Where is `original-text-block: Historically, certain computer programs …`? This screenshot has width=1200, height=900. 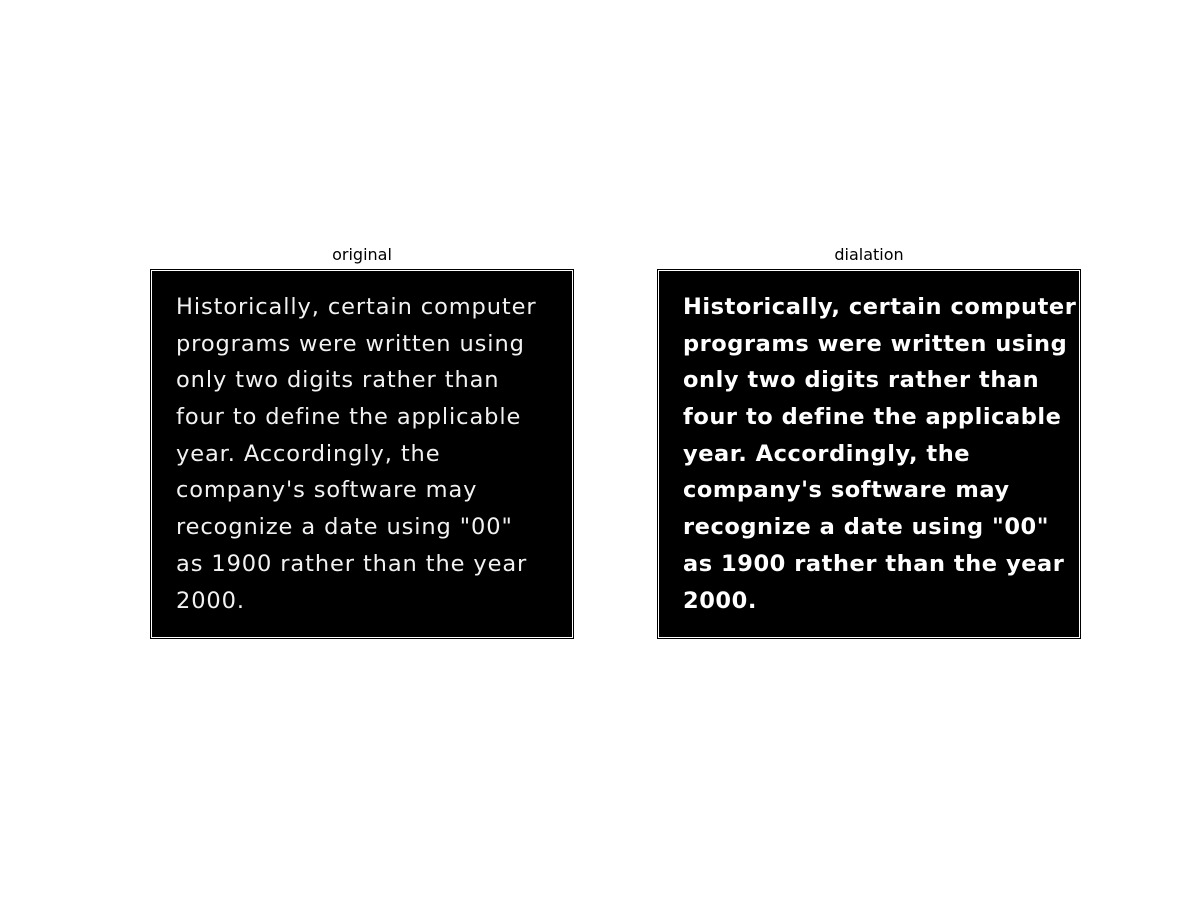 original-text-block: Historically, certain computer programs … is located at coordinates (356, 454).